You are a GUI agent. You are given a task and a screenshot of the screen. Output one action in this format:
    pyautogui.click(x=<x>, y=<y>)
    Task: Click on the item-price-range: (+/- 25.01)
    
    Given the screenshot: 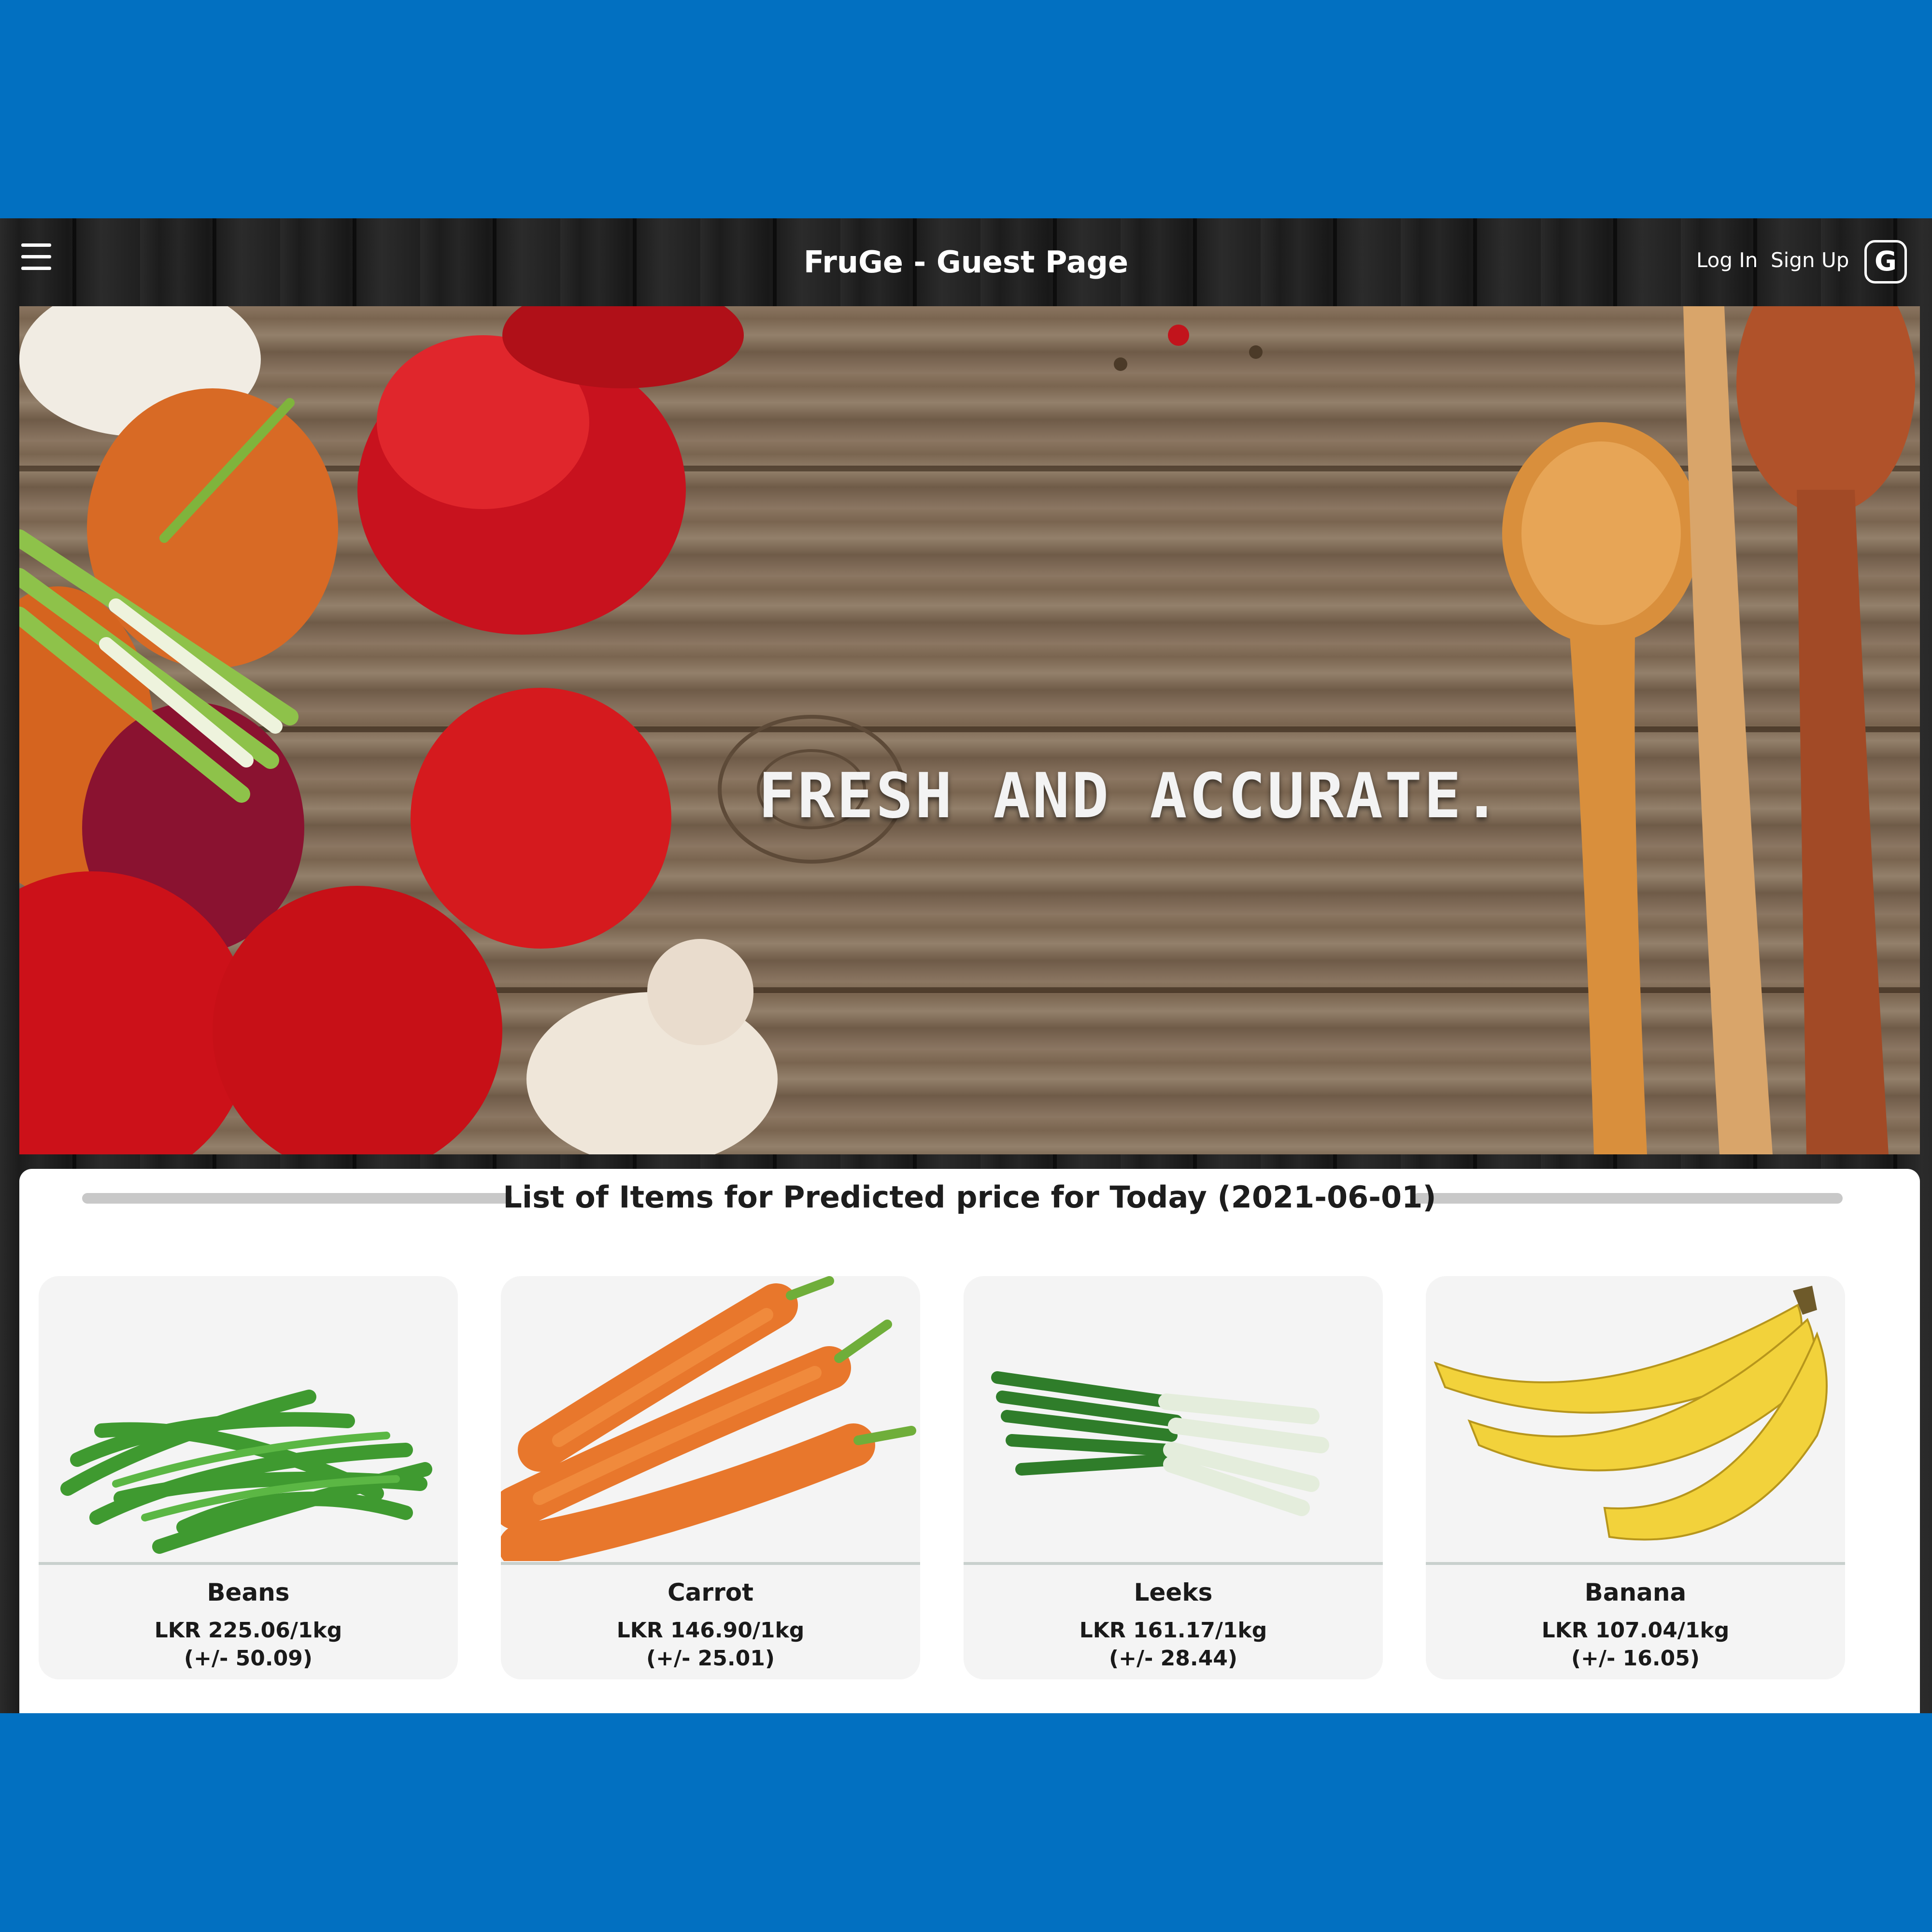 What is the action you would take?
    pyautogui.click(x=710, y=1658)
    